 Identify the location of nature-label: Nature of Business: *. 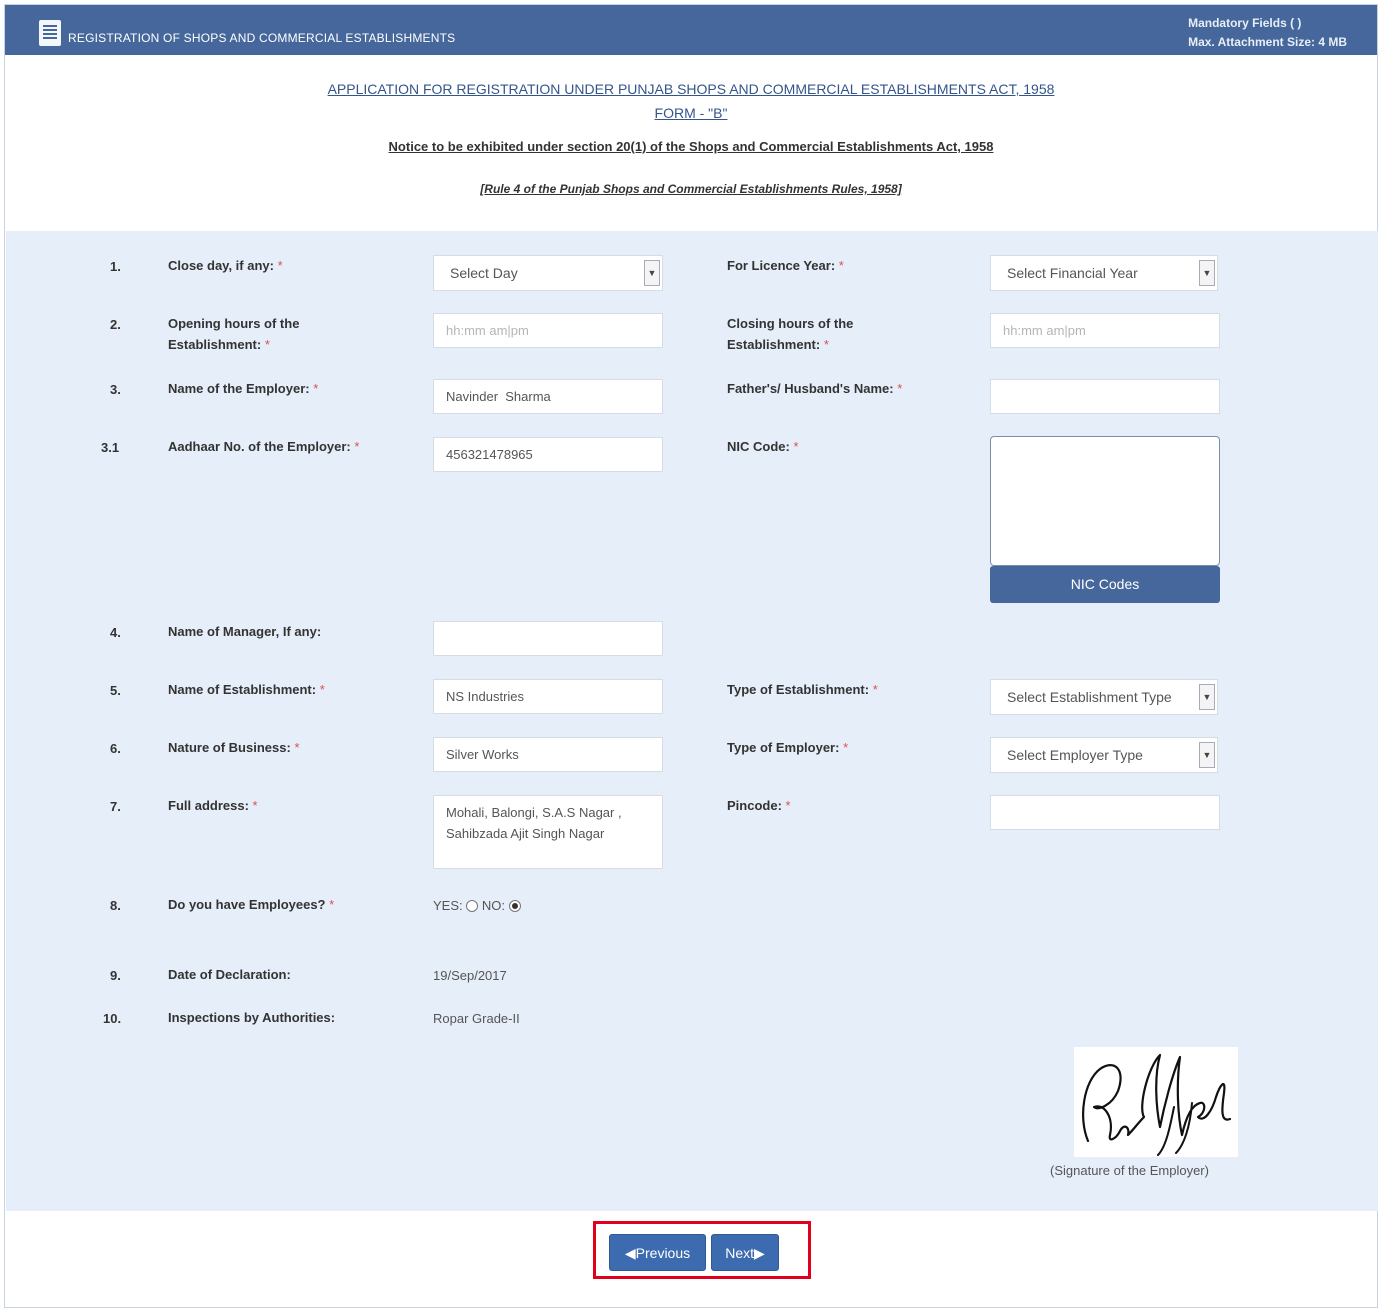
(234, 747).